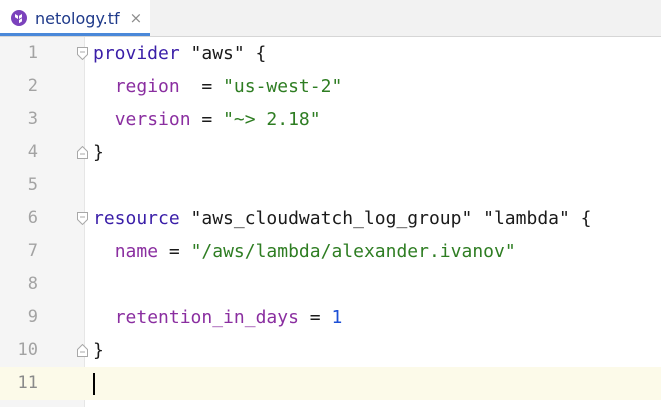 Image resolution: width=661 pixels, height=407 pixels. I want to click on code-token: "aws" {, so click(223, 53).